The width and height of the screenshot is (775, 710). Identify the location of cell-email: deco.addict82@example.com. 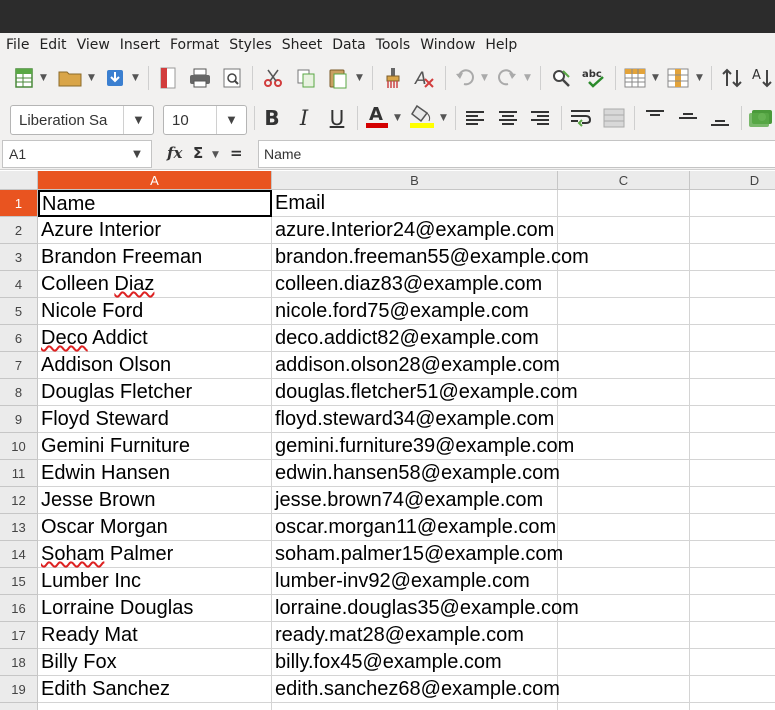
(415, 338).